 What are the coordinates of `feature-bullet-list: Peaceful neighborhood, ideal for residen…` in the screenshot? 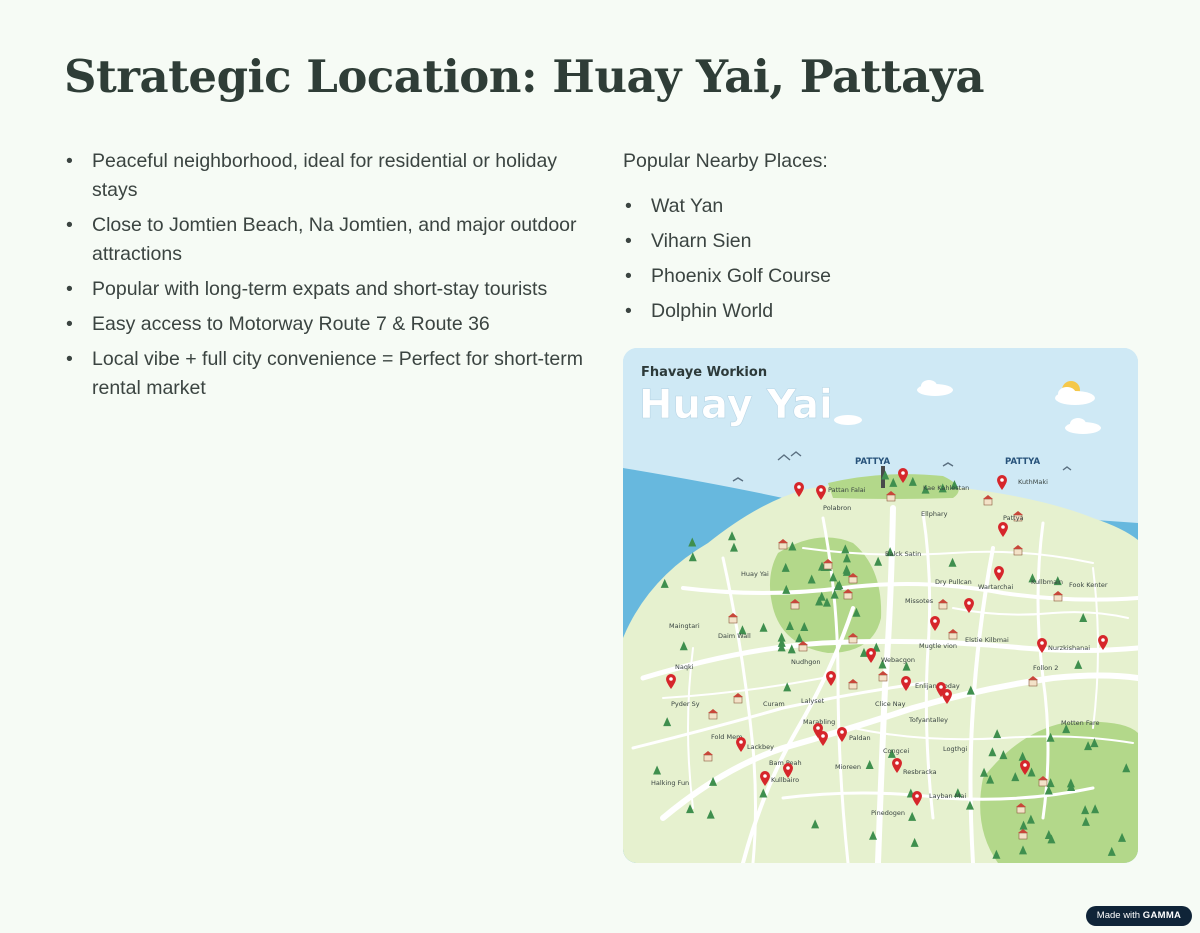 It's located at (324, 278).